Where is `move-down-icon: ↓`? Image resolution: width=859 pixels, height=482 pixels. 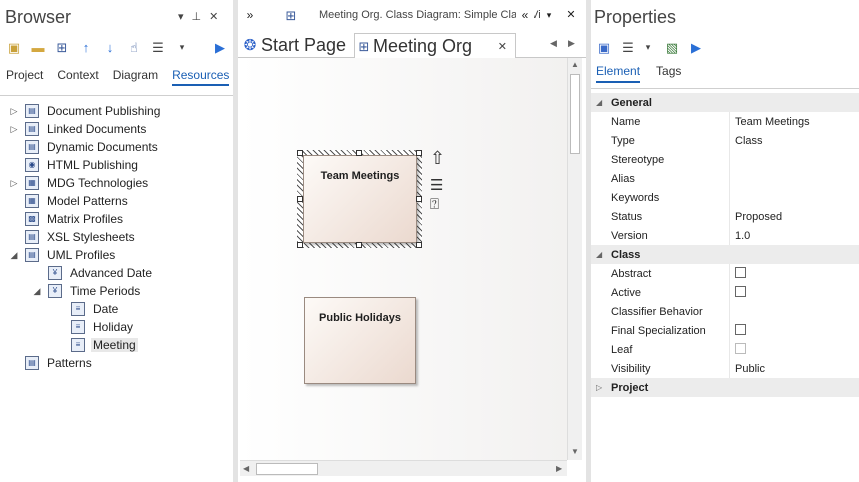 move-down-icon: ↓ is located at coordinates (110, 47).